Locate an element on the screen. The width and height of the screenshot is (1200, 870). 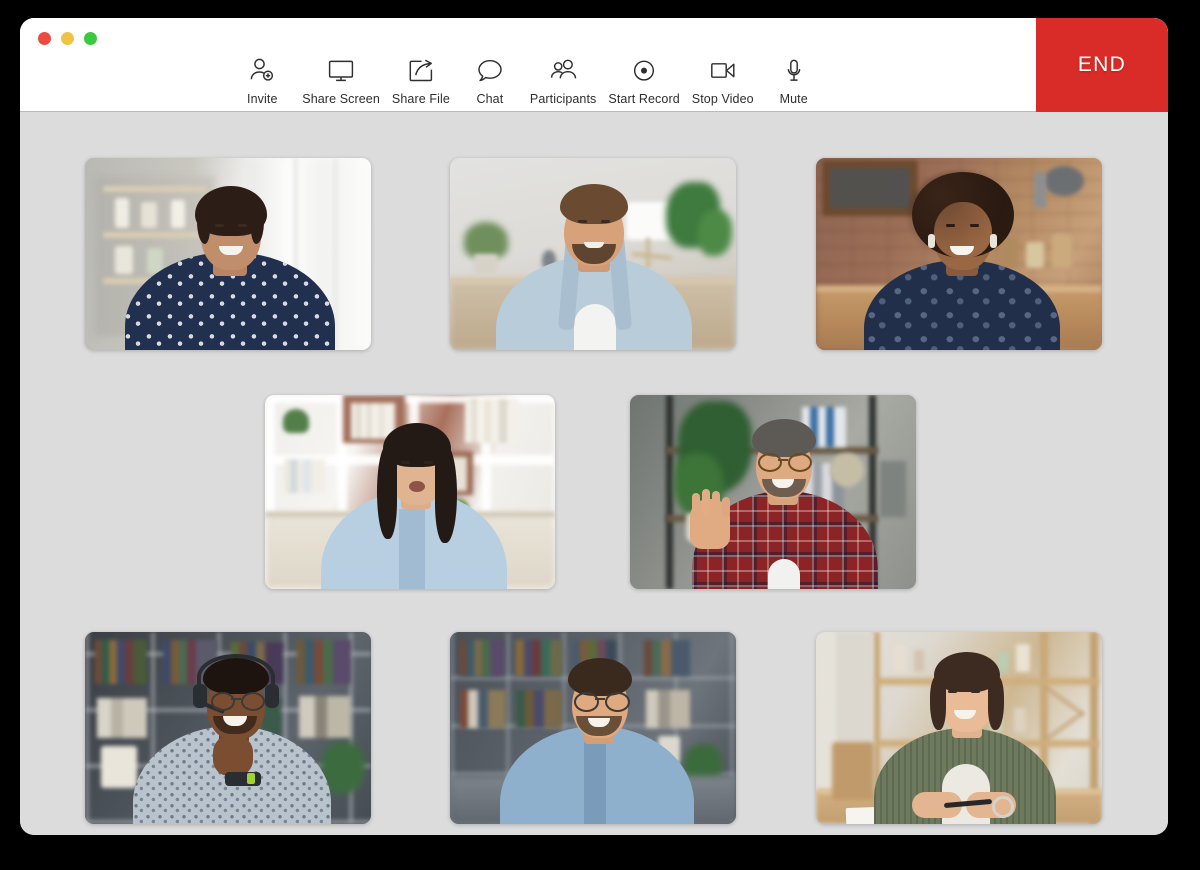
speech-bubble-icon is located at coordinates (490, 71).